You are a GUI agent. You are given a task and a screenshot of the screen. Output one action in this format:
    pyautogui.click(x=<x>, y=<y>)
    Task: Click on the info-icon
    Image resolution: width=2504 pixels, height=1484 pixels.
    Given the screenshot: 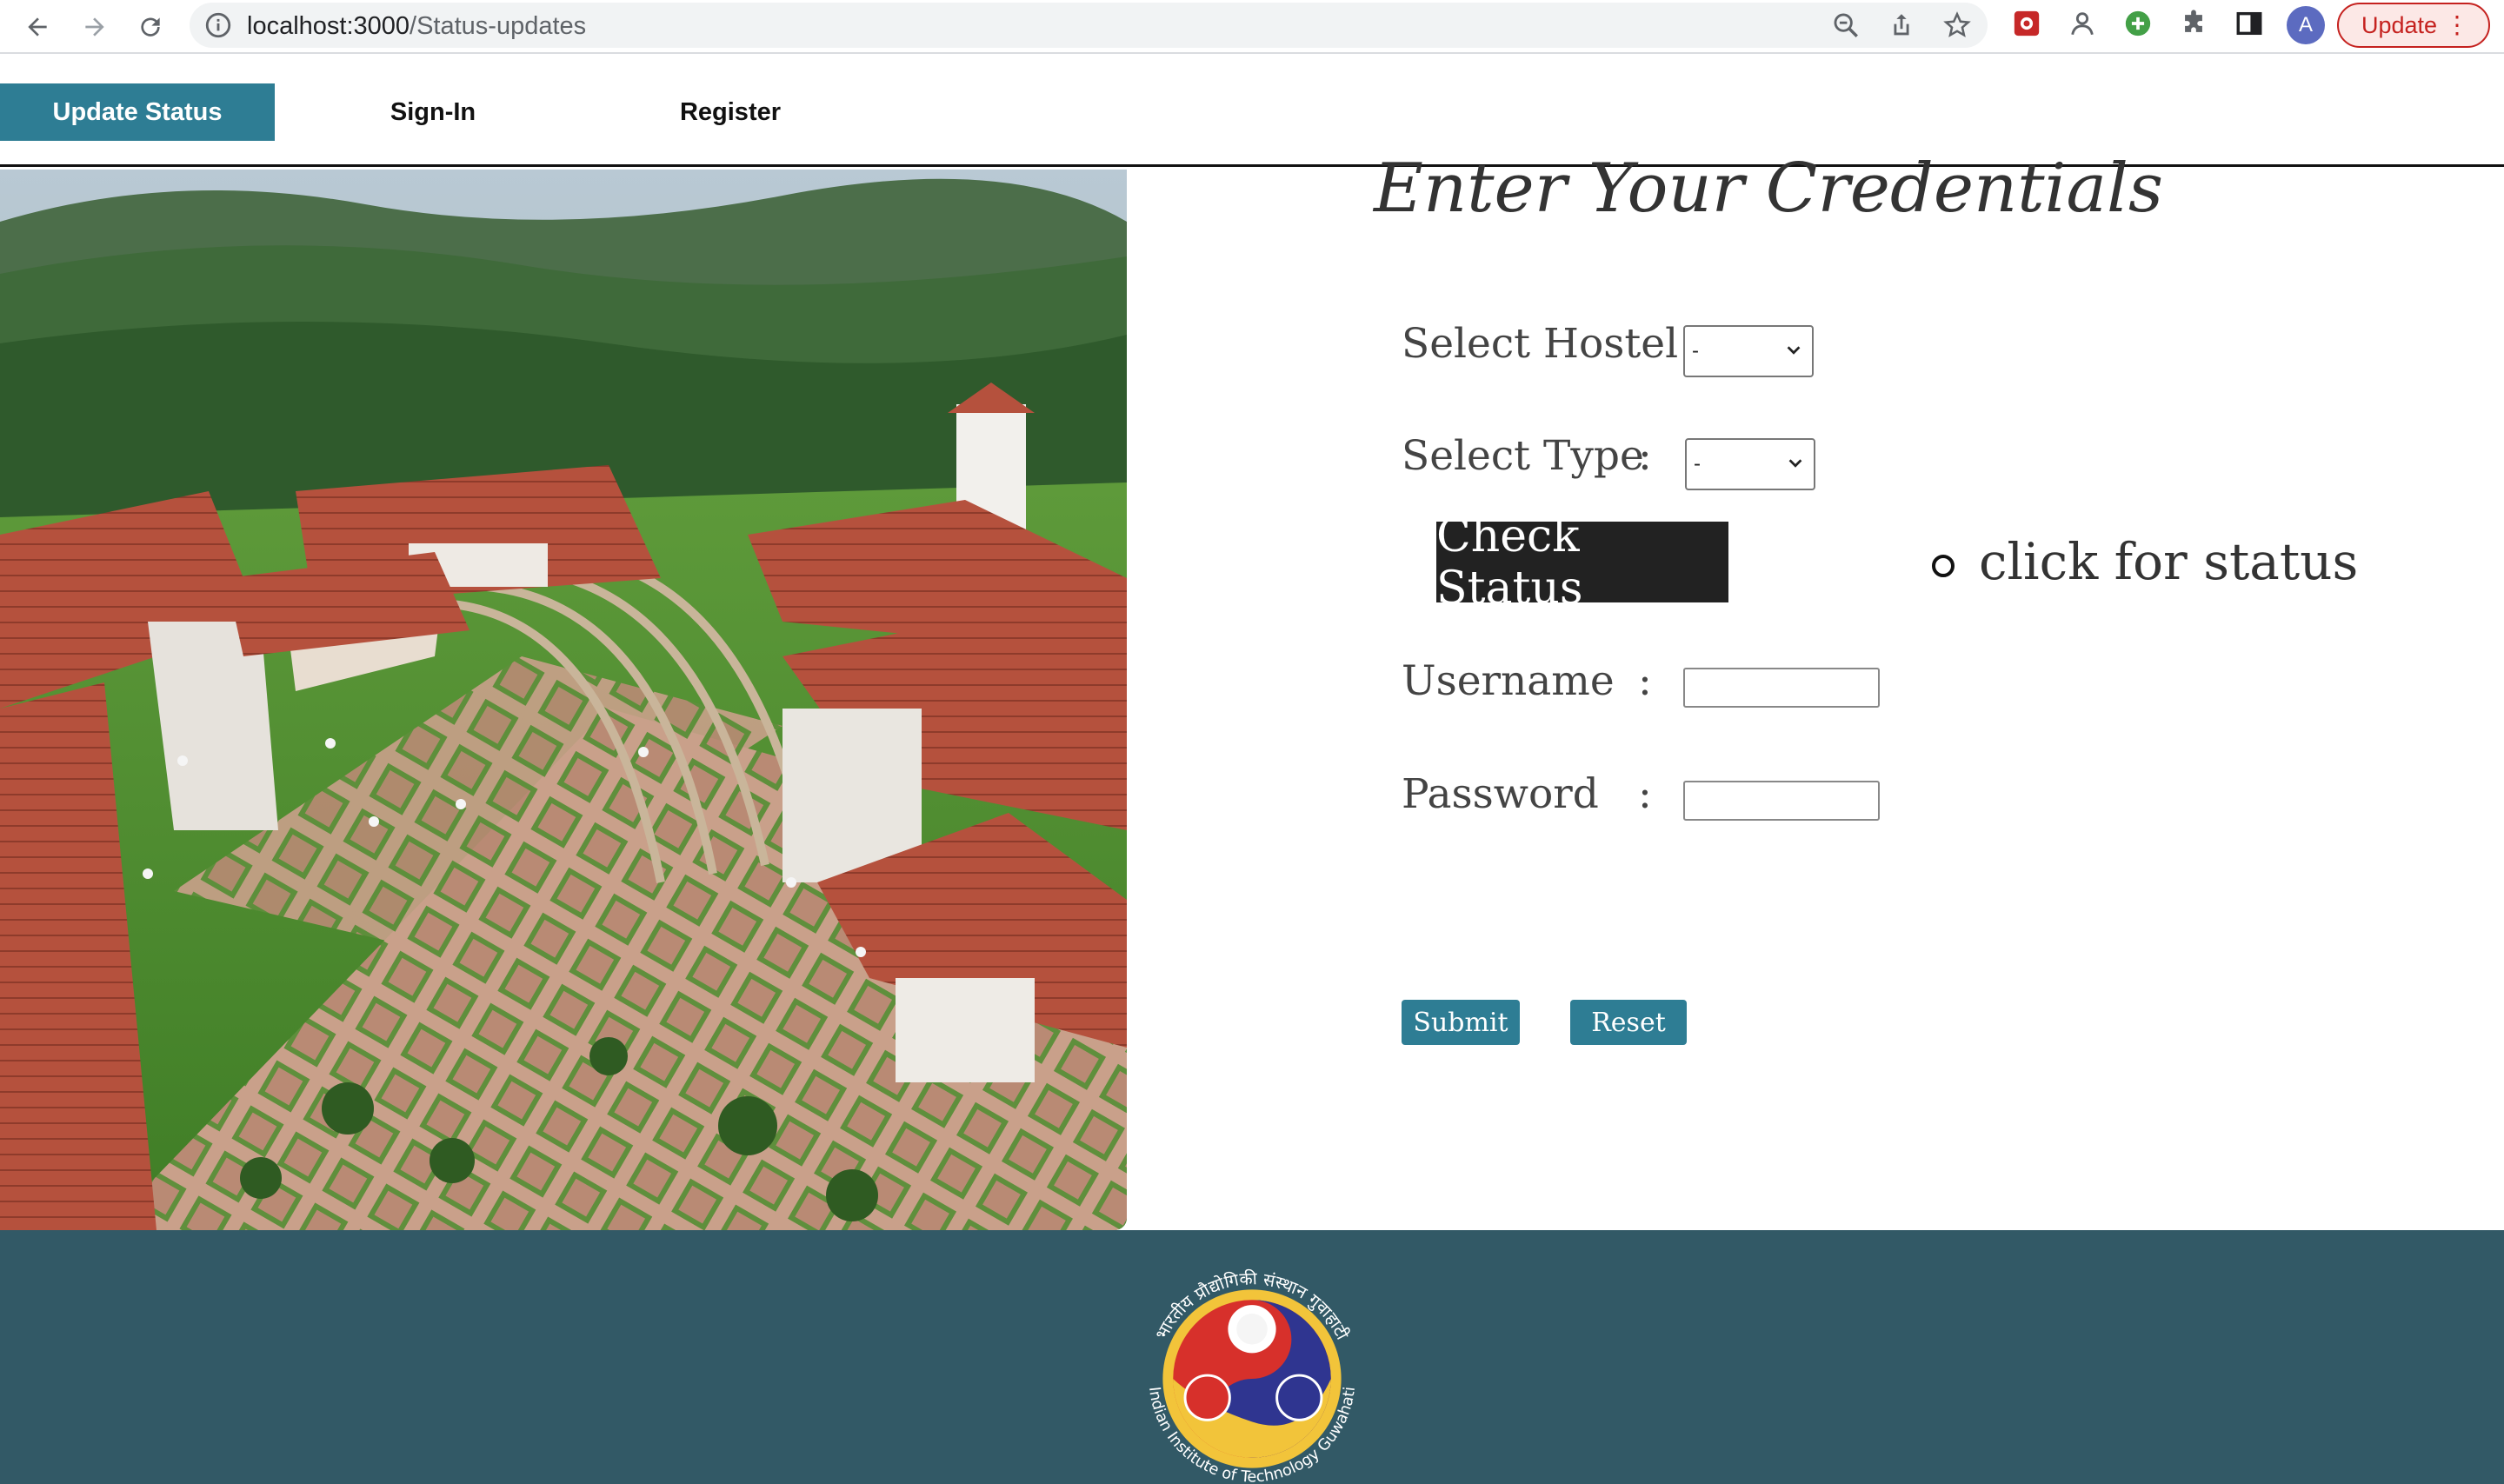 What is the action you would take?
    pyautogui.click(x=218, y=25)
    